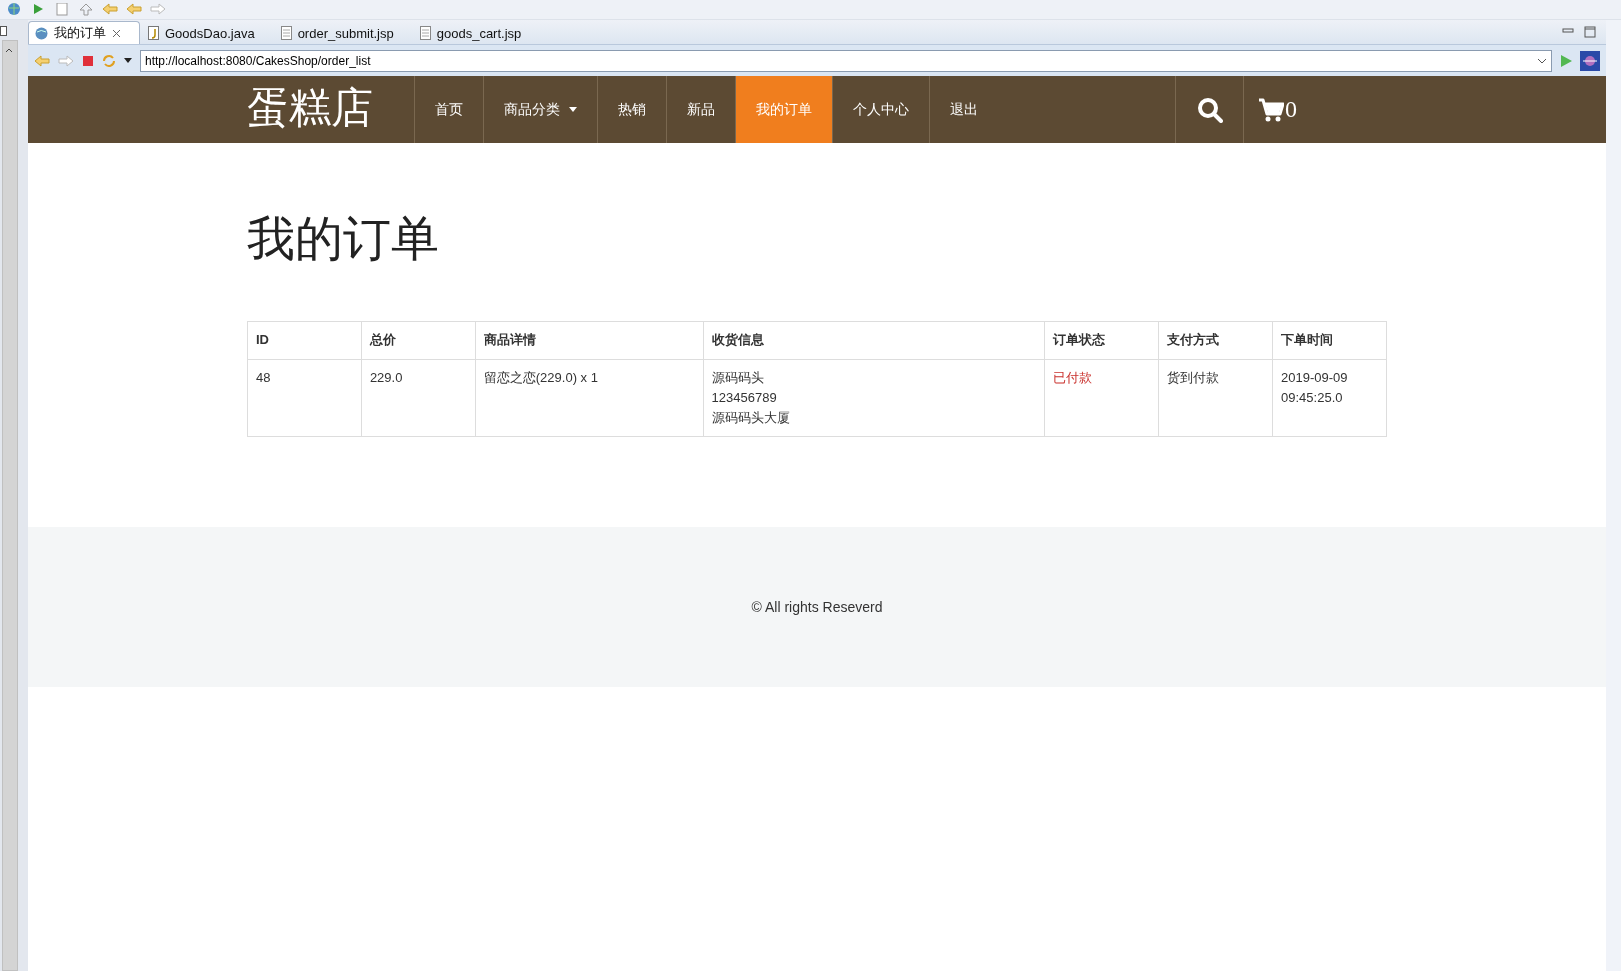 The image size is (1621, 971). I want to click on table-cell: 48, so click(304, 398).